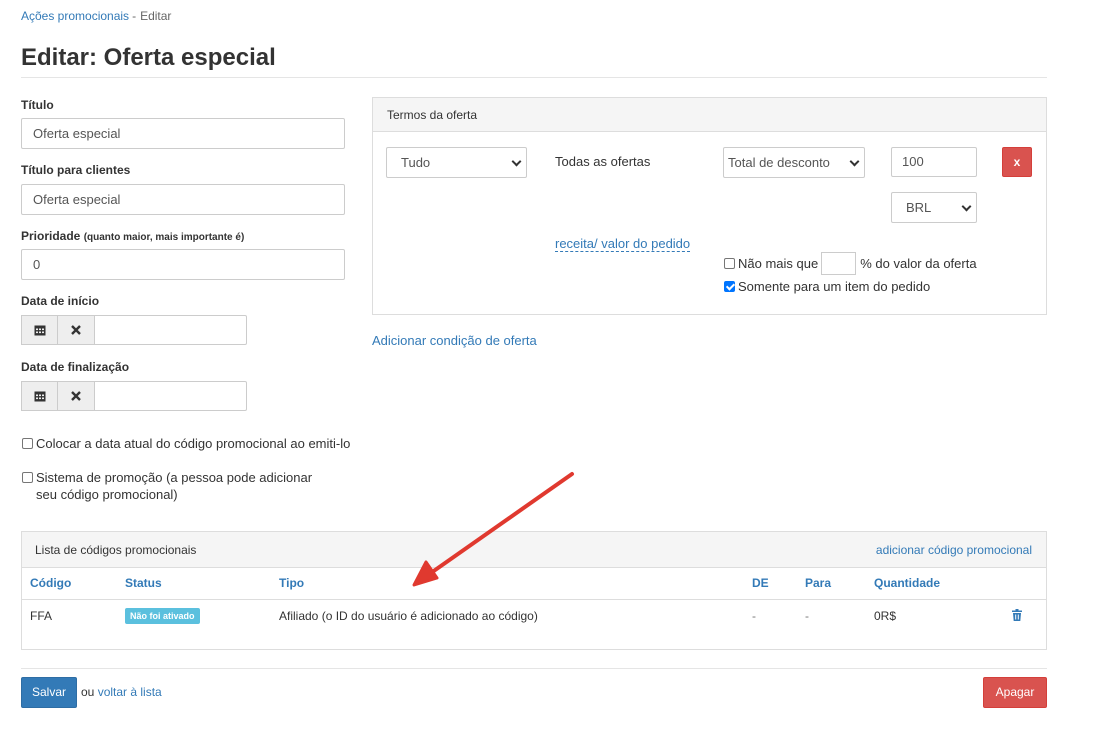  What do you see at coordinates (534, 599) in the screenshot?
I see `table-divider` at bounding box center [534, 599].